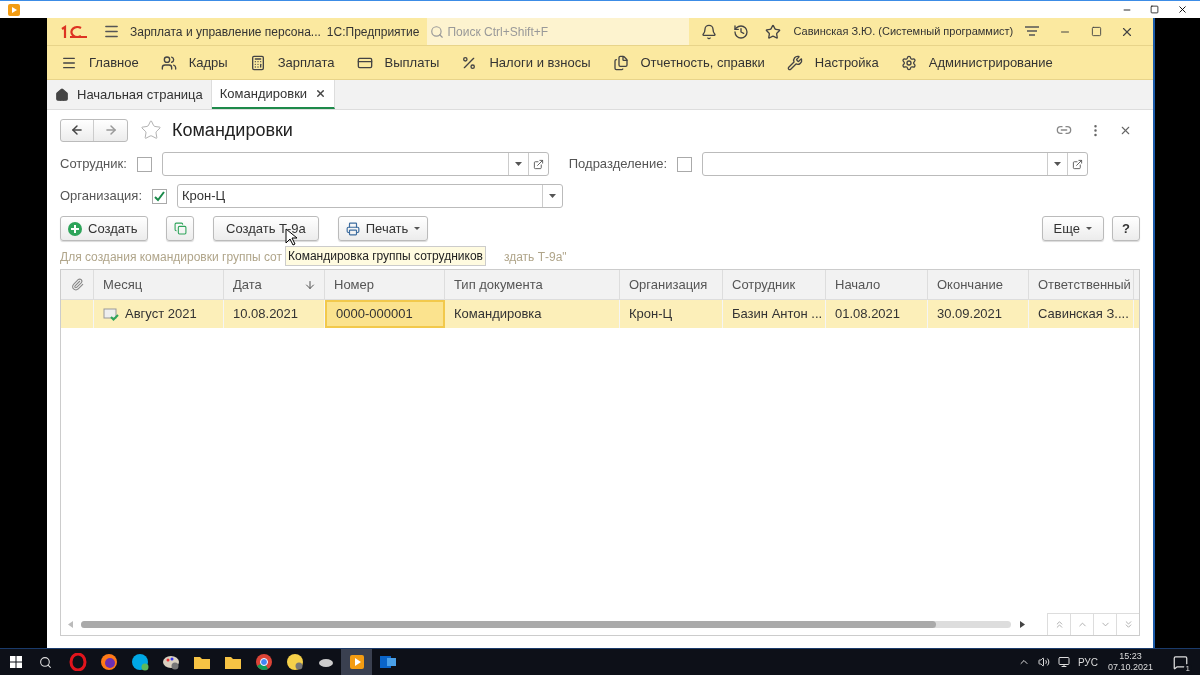  What do you see at coordinates (383, 228) in the screenshot?
I see `print-button: Печать` at bounding box center [383, 228].